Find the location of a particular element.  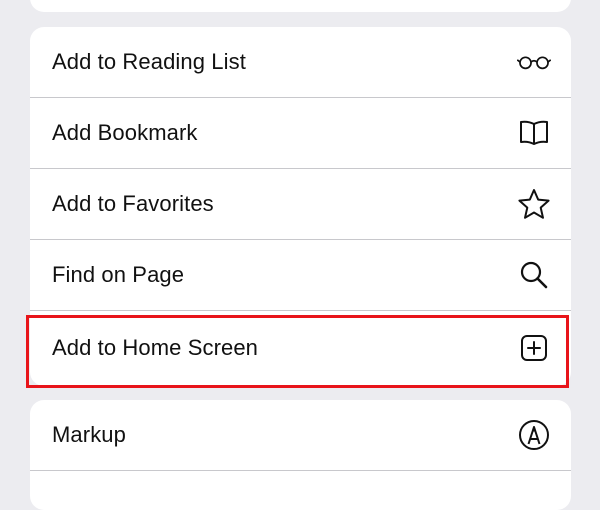

menu-item-add-bookmark: Add Bookmark is located at coordinates (300, 133).